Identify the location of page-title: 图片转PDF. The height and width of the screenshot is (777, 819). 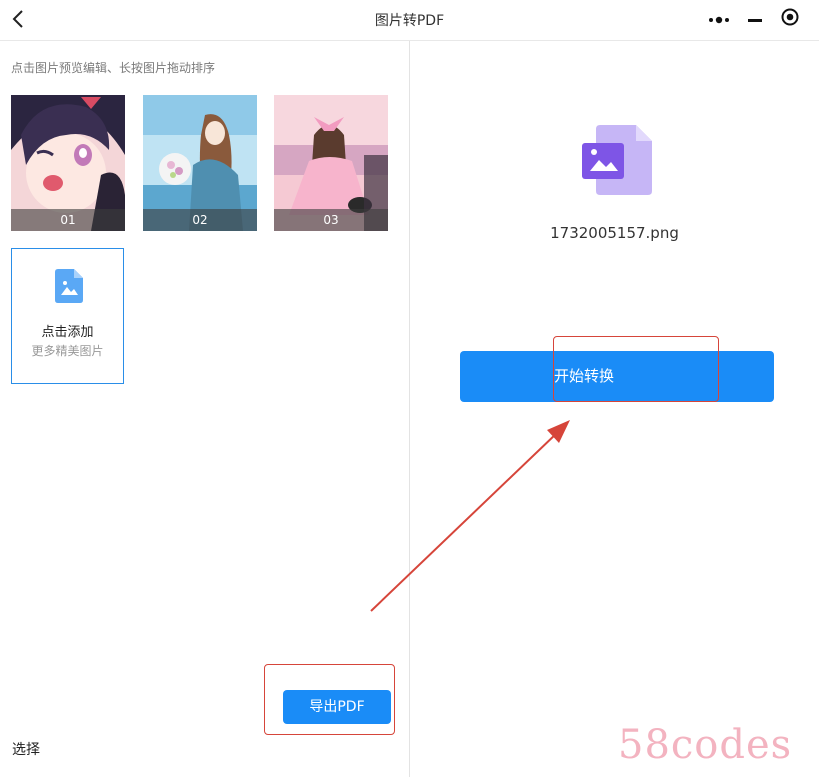
(409, 21).